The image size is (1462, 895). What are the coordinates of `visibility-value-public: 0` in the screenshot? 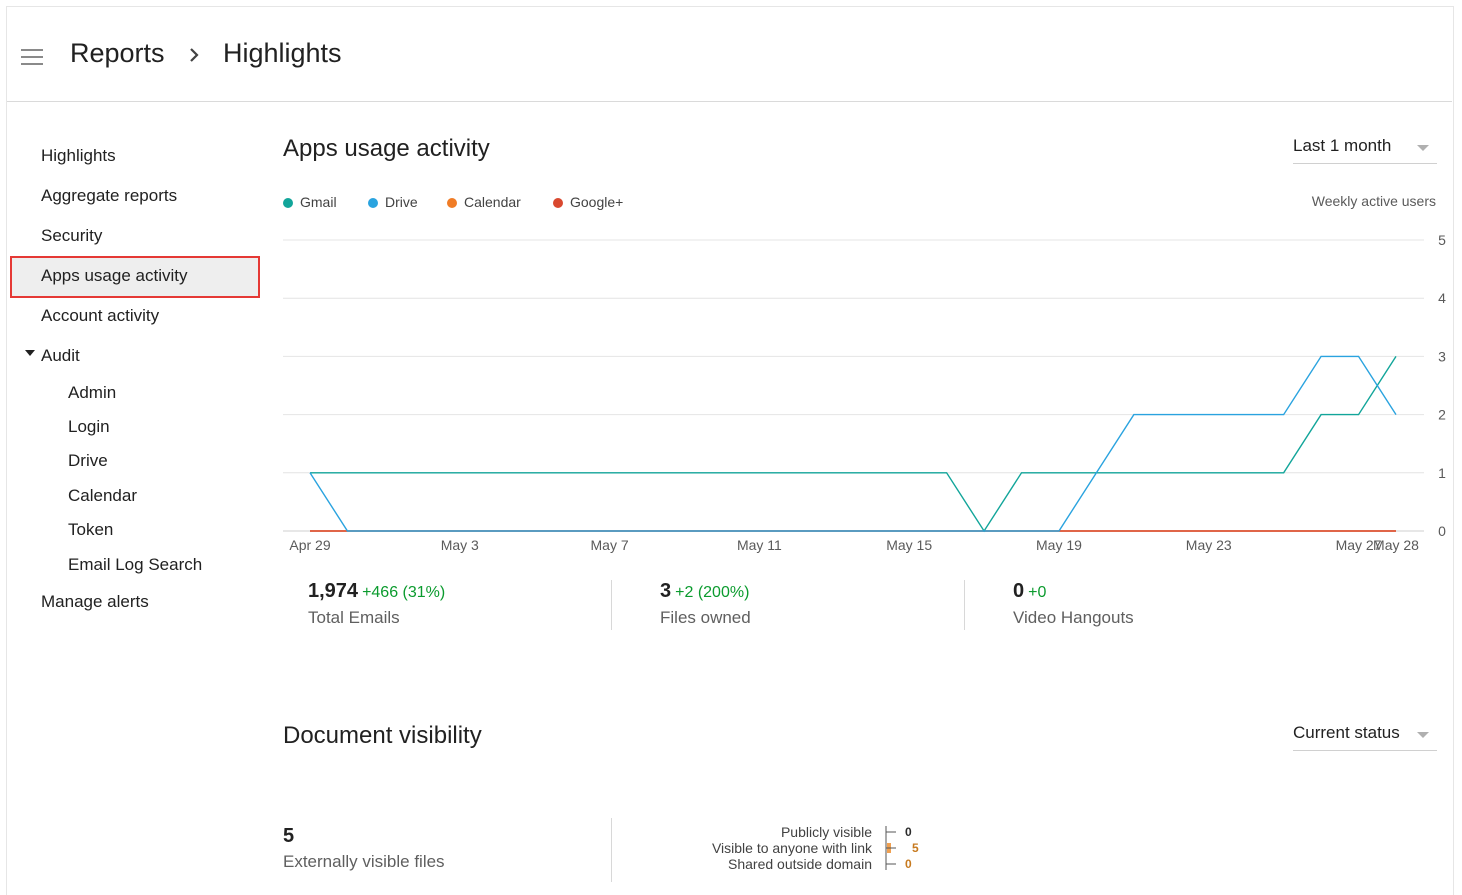 It's located at (908, 832).